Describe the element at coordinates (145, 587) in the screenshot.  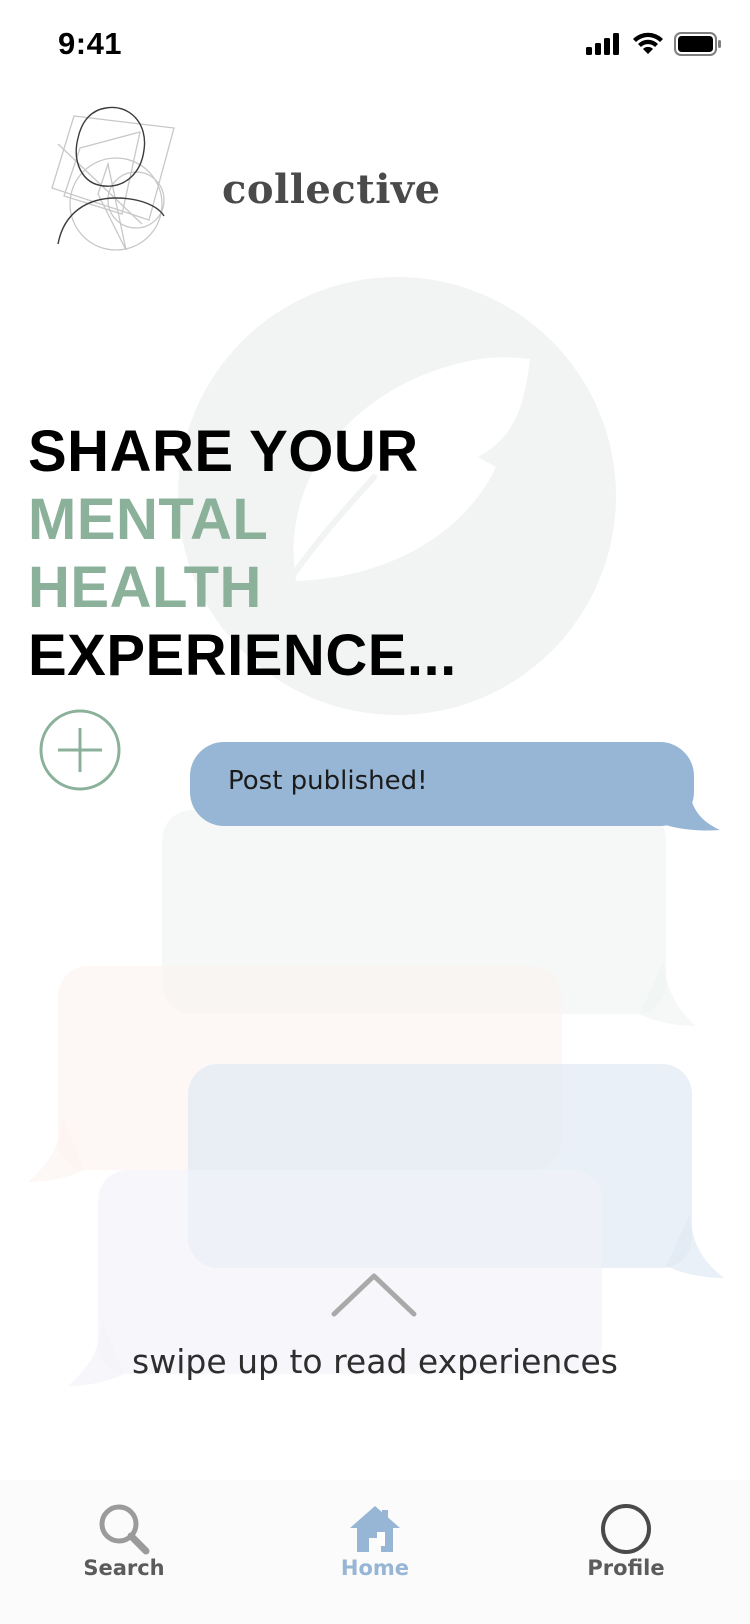
I see `headline-line-3: HEALTH` at that location.